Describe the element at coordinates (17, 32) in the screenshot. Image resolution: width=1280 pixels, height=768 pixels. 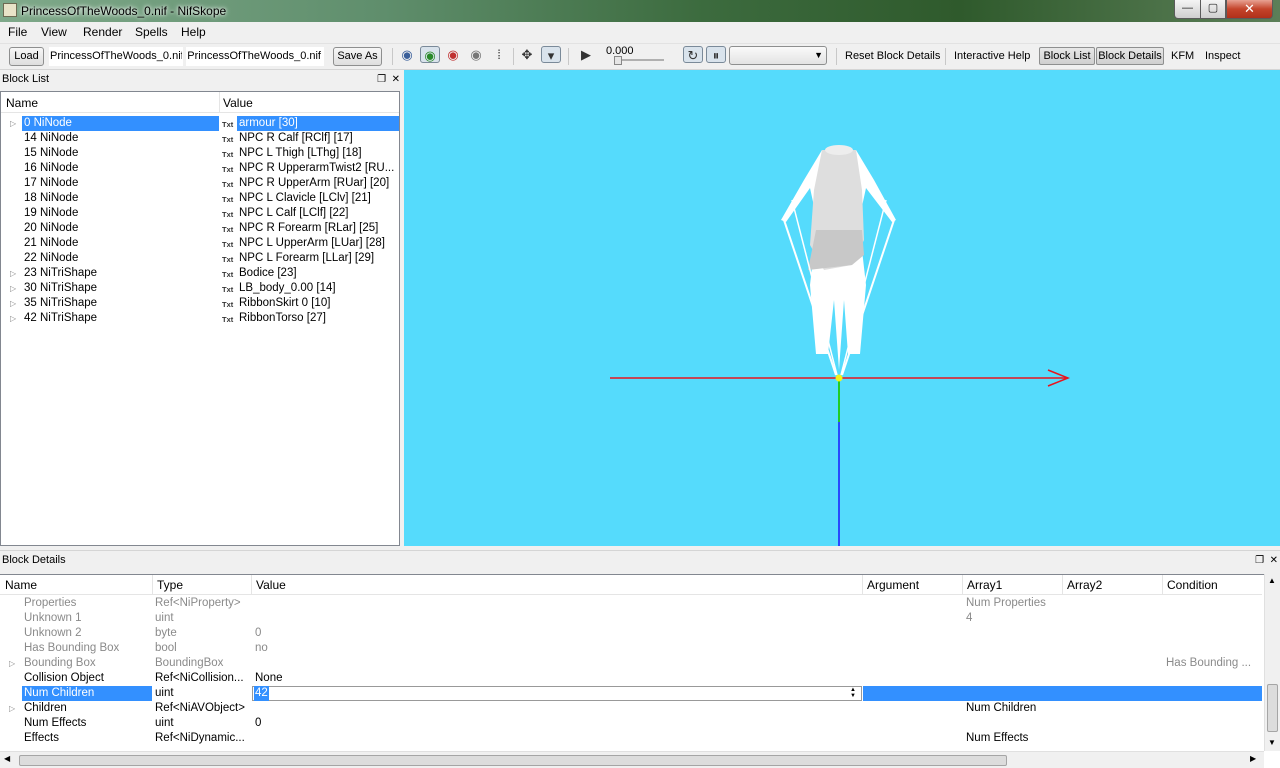
I see `menu-file: File` at that location.